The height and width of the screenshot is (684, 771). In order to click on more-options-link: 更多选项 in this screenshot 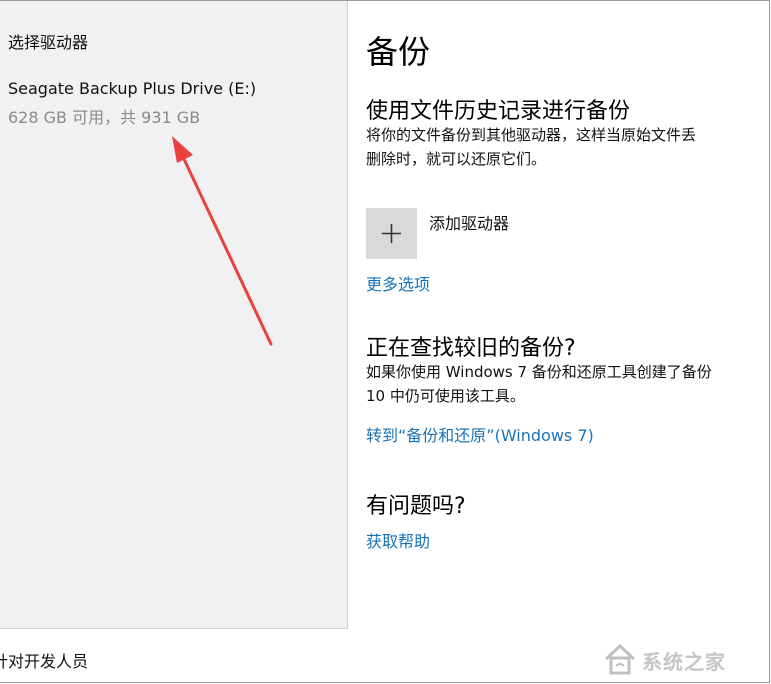, I will do `click(398, 283)`.